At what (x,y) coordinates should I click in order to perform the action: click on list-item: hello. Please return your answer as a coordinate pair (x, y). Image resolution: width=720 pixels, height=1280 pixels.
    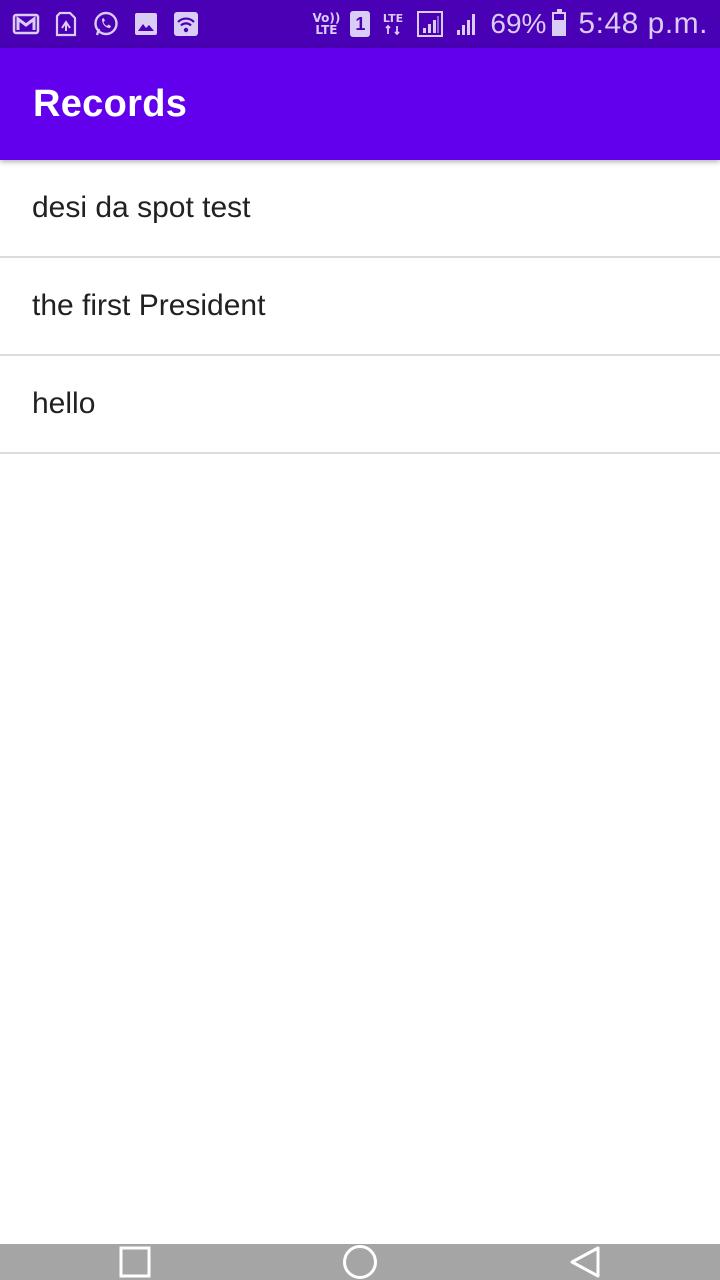
    Looking at the image, I should click on (360, 405).